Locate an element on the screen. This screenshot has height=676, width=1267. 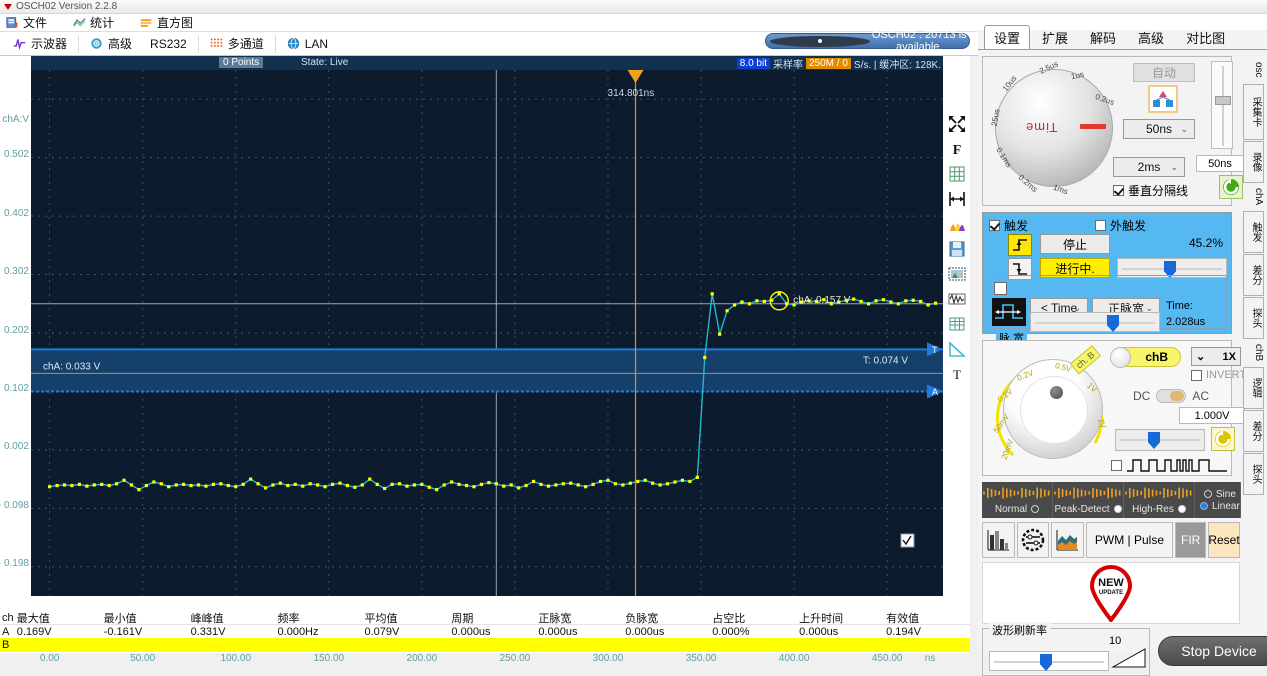
button-fir: FIR is located at coordinates (1190, 540).